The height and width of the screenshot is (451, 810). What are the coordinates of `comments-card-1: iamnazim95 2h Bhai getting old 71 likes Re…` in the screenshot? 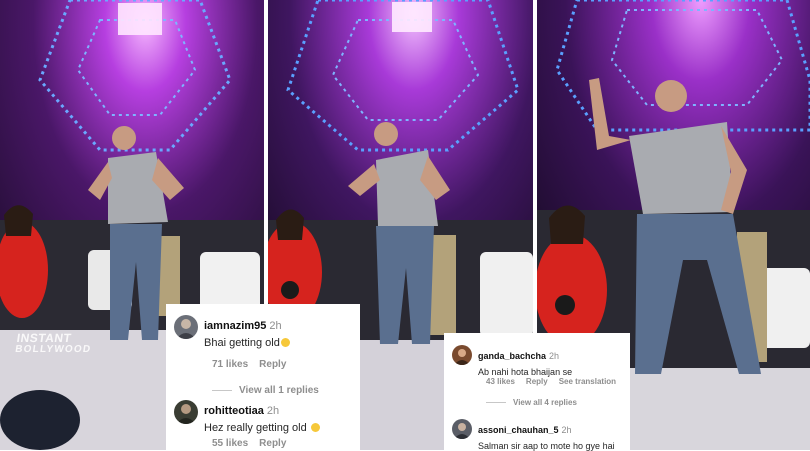 It's located at (263, 377).